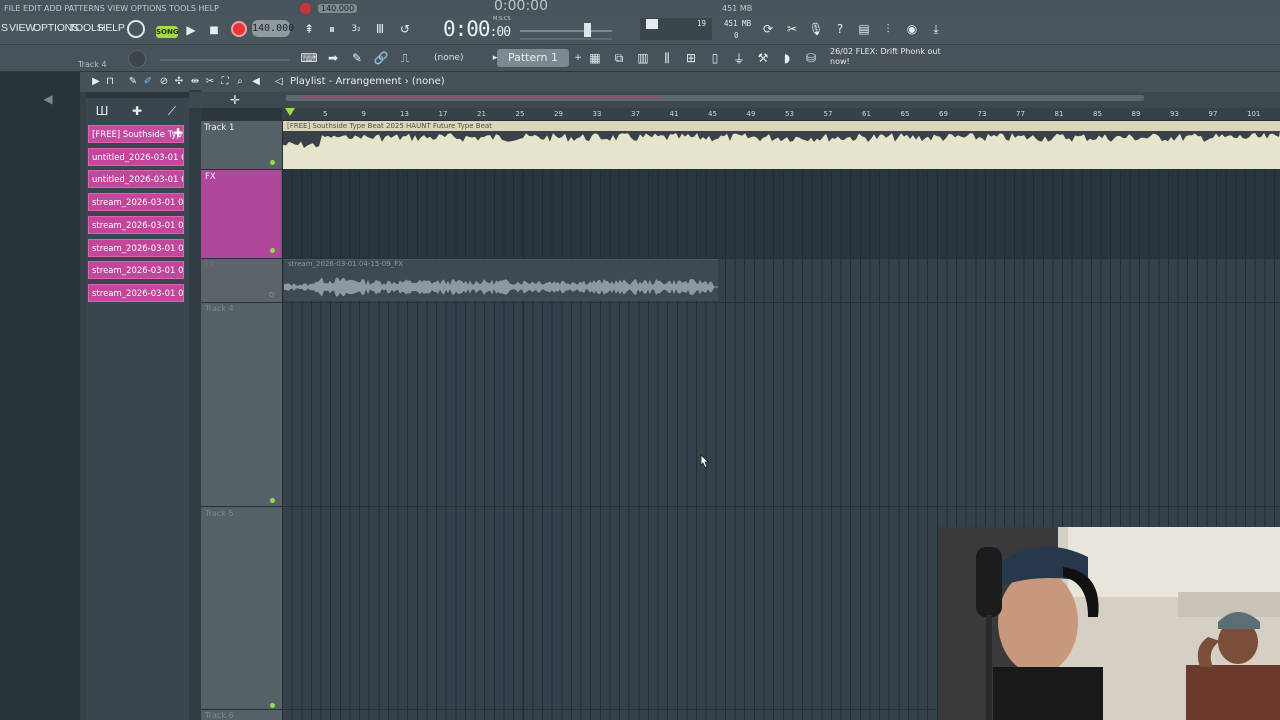 This screenshot has height=720, width=1280. I want to click on pitch-slider, so click(225, 60).